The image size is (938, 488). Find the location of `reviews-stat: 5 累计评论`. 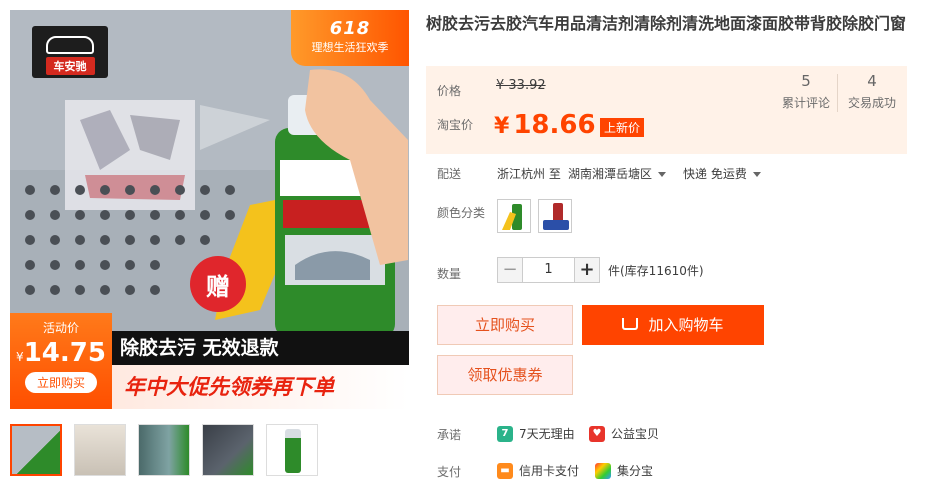

reviews-stat: 5 累计评论 is located at coordinates (806, 91).